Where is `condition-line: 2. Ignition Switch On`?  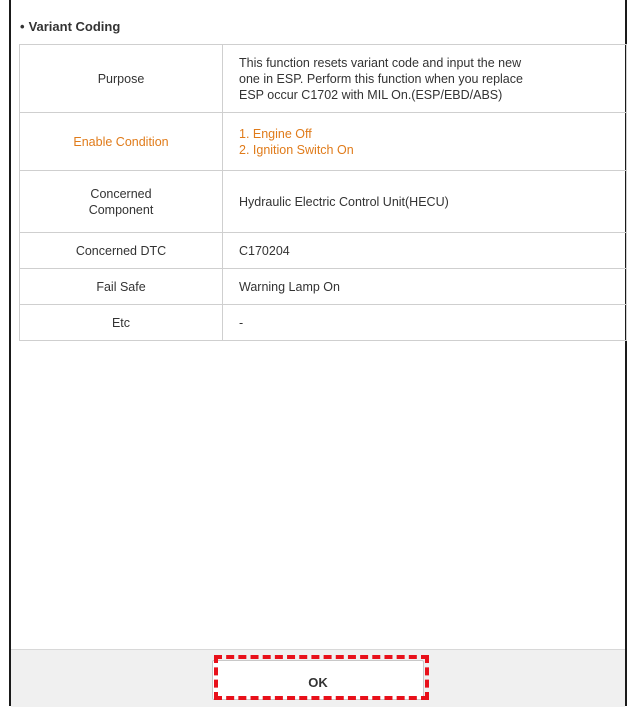 condition-line: 2. Ignition Switch On is located at coordinates (296, 149).